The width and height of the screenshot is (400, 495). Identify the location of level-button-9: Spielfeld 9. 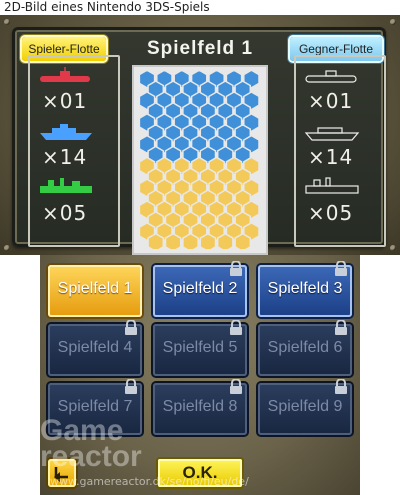
(305, 407).